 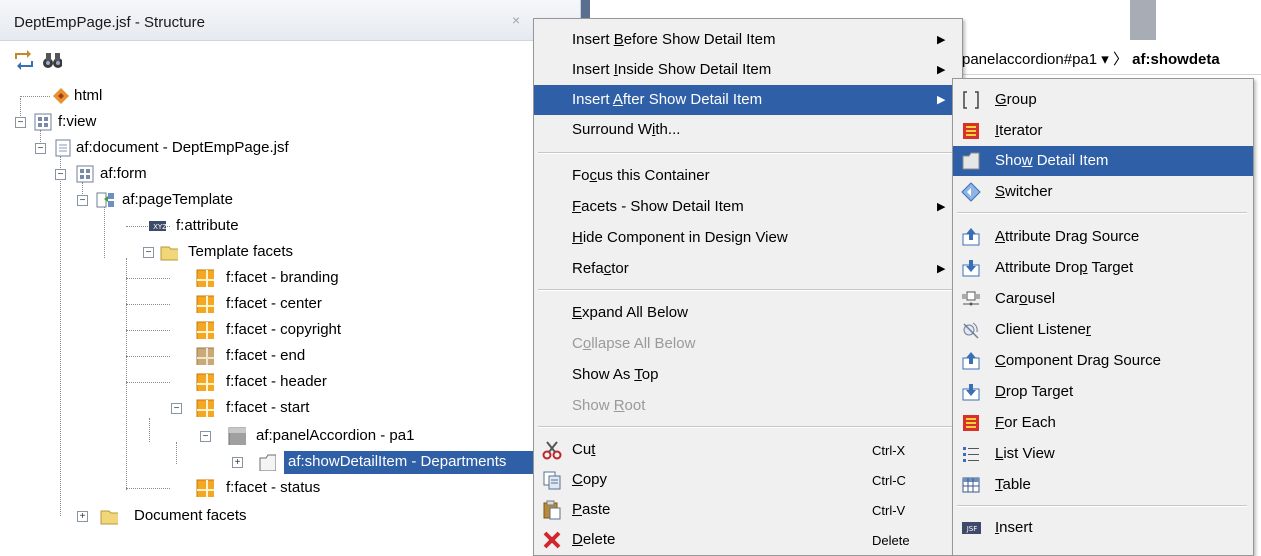 What do you see at coordinates (63, 148) in the screenshot?
I see `document-icon` at bounding box center [63, 148].